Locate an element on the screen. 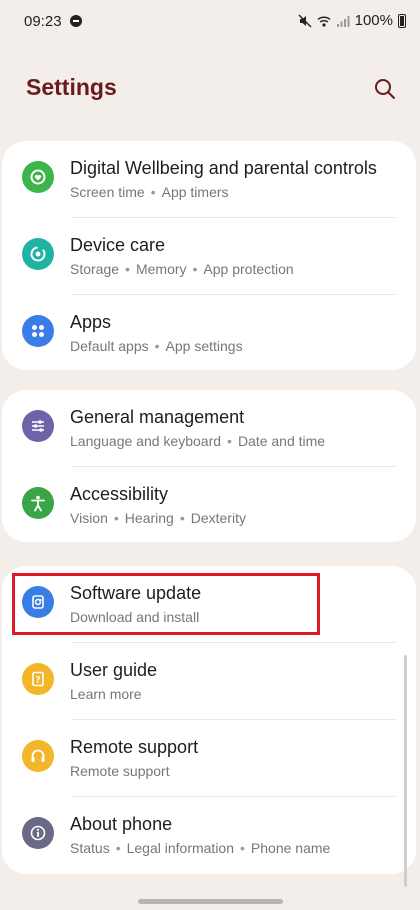 The image size is (420, 910). menu-item-subtitle: Storage • Memory • App protection is located at coordinates (182, 269).